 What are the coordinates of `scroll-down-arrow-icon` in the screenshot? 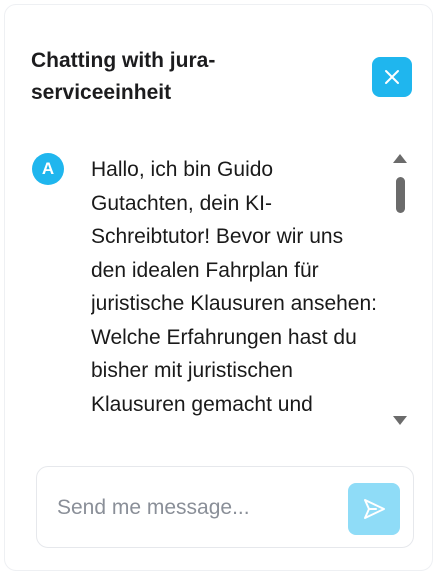 It's located at (400, 420).